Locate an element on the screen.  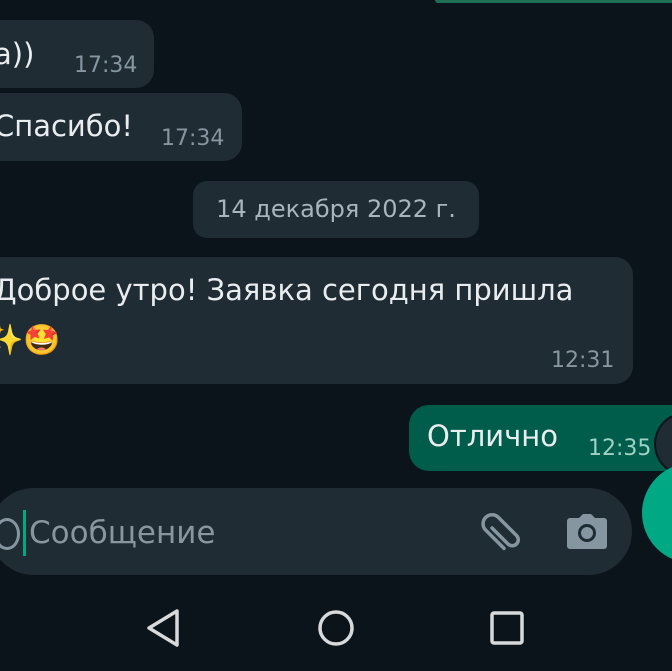
message-input is located at coordinates (239, 533).